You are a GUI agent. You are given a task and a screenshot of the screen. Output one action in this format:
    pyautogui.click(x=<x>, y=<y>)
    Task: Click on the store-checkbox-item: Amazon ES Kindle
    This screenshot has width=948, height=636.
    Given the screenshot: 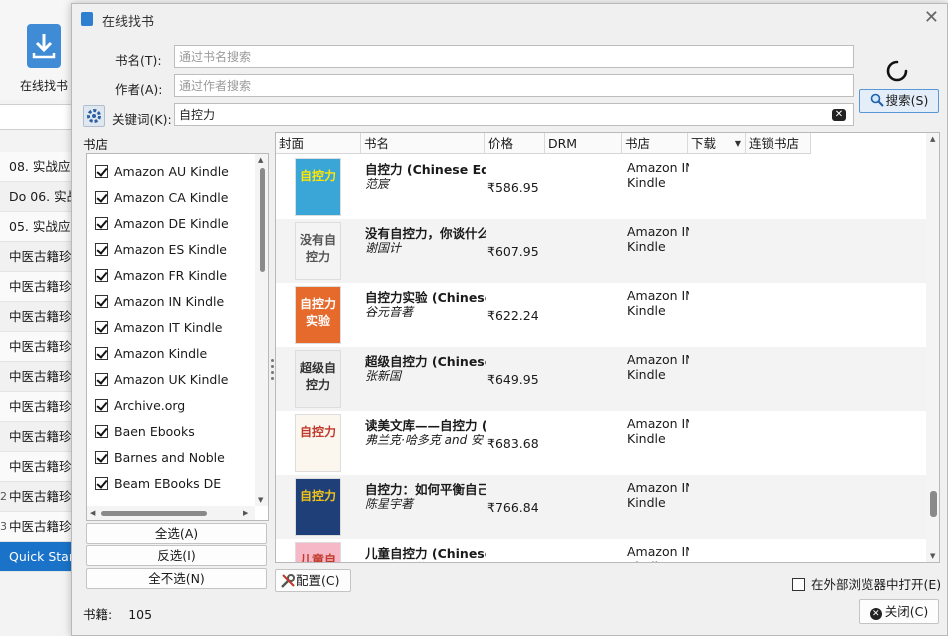 What is the action you would take?
    pyautogui.click(x=161, y=252)
    